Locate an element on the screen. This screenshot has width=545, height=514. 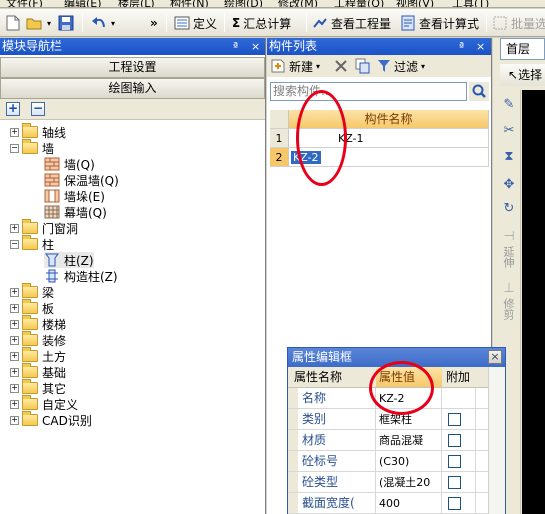
table-row: 2 KZ-2 is located at coordinates (379, 157).